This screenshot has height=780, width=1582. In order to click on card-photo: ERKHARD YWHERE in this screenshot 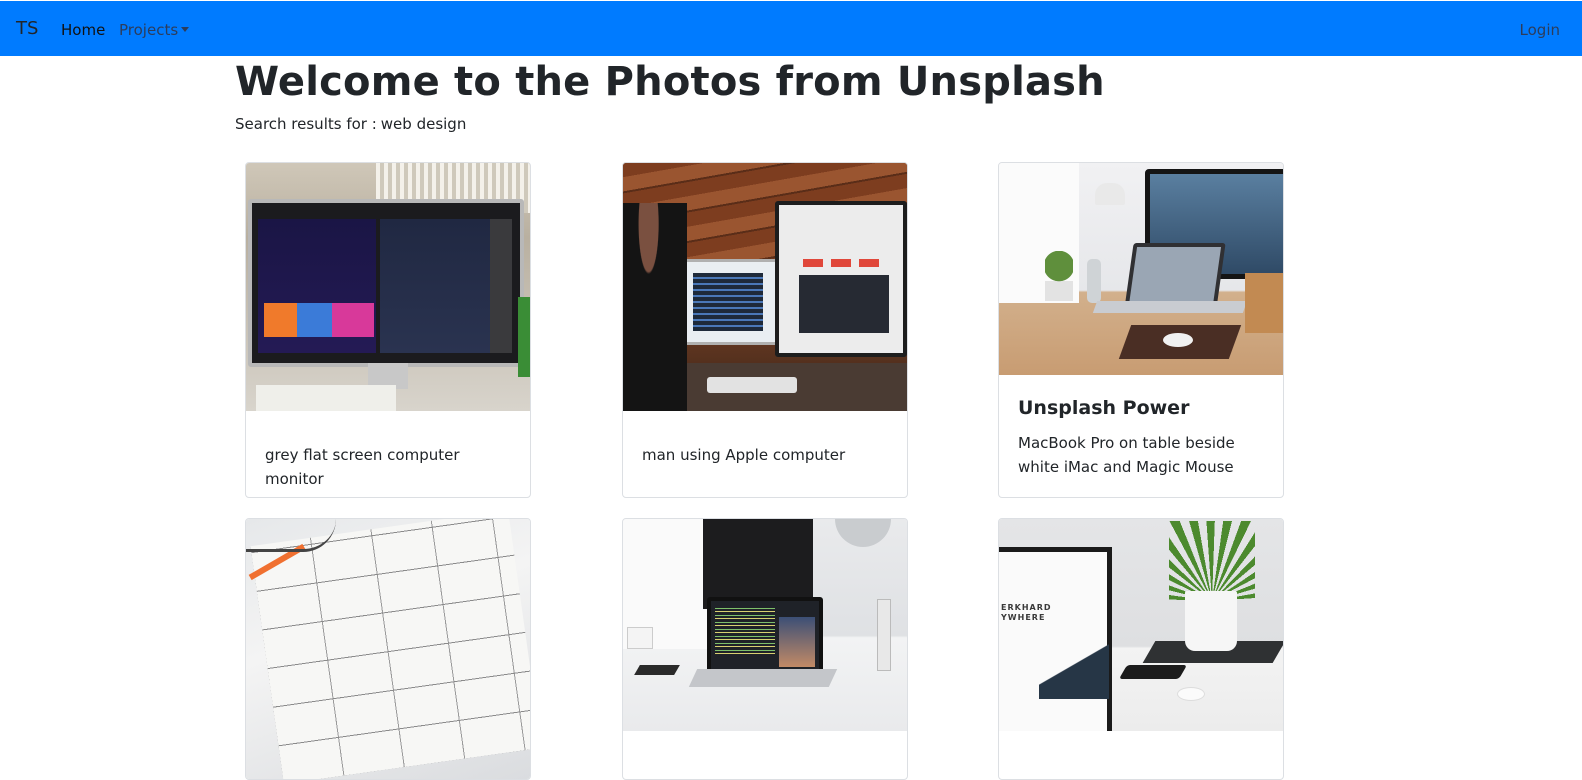, I will do `click(1141, 625)`.